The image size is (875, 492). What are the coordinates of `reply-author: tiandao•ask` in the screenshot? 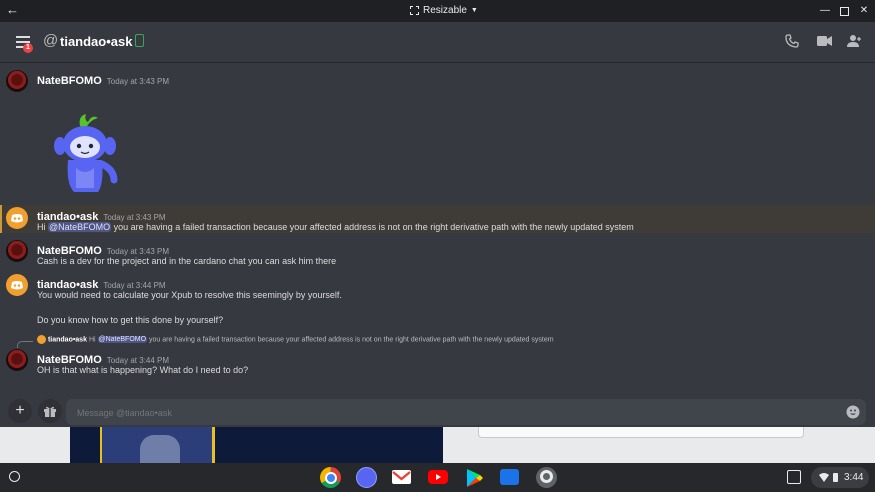 It's located at (67, 340).